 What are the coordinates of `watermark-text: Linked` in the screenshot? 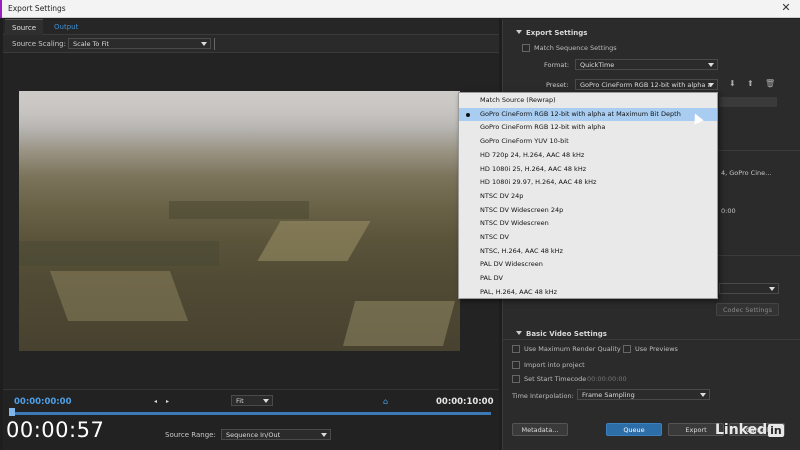 It's located at (741, 430).